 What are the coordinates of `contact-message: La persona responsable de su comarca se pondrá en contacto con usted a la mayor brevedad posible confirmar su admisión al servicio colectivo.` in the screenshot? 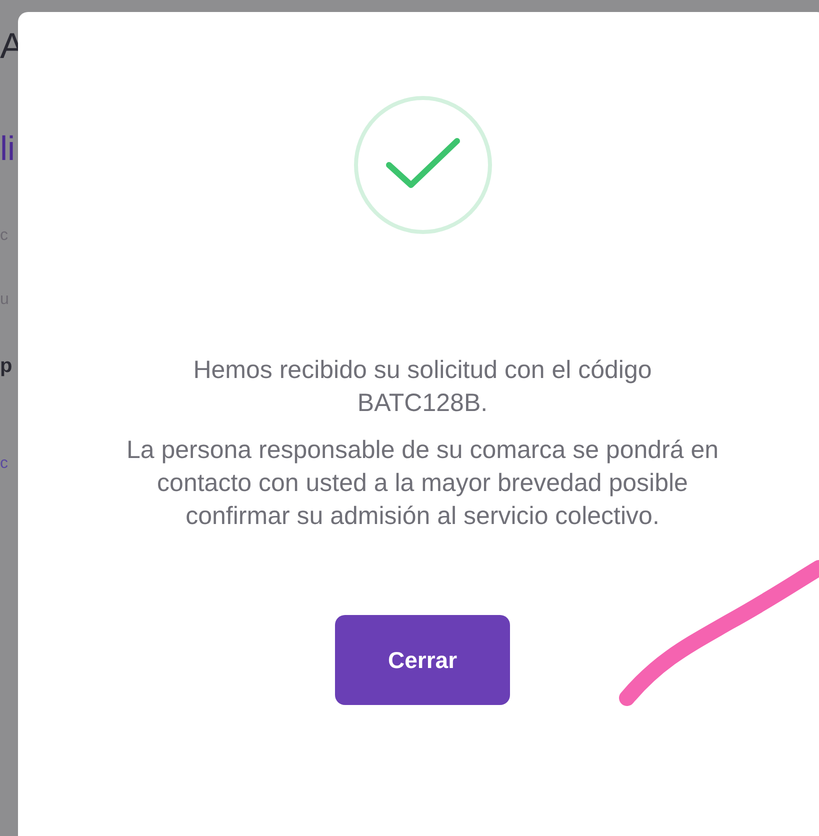 It's located at (422, 483).